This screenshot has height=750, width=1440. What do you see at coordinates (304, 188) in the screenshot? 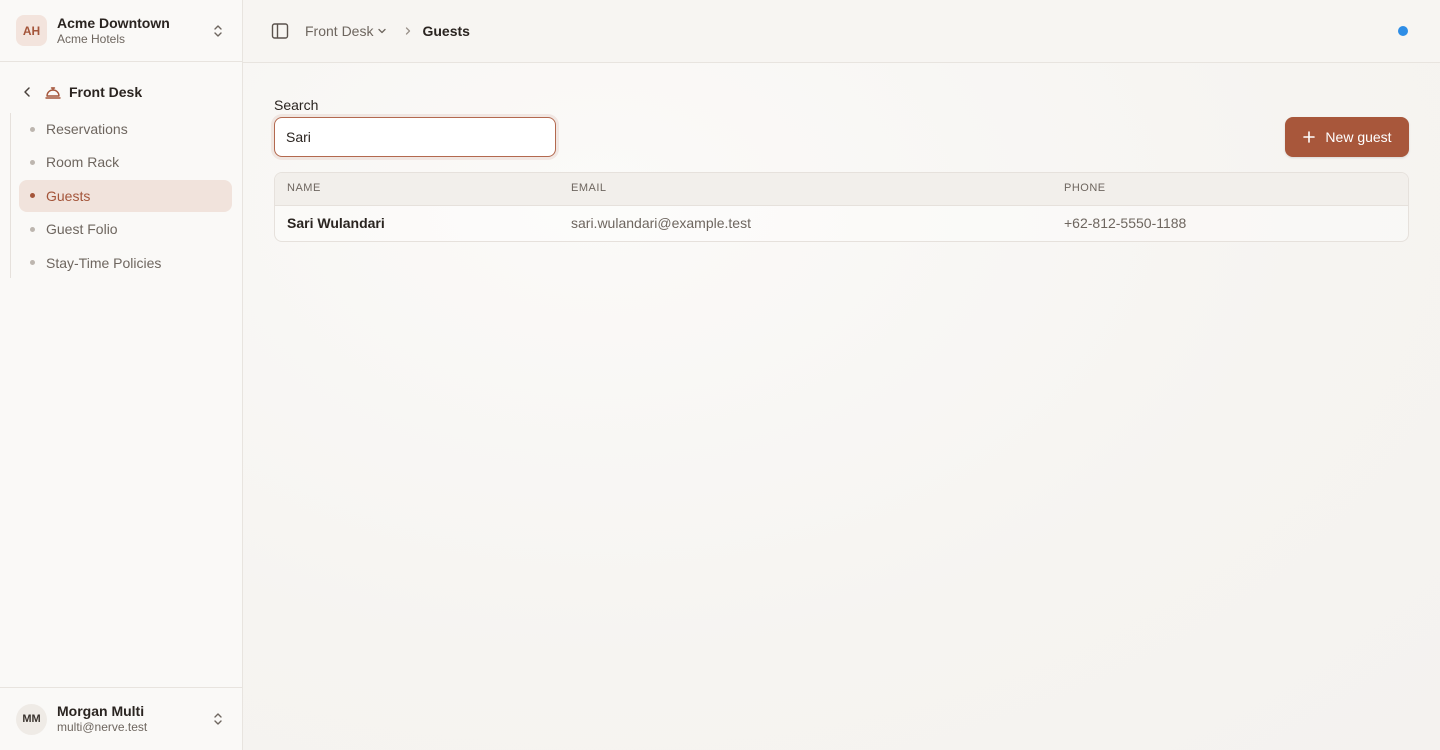
I see `column-header-name: NAME` at bounding box center [304, 188].